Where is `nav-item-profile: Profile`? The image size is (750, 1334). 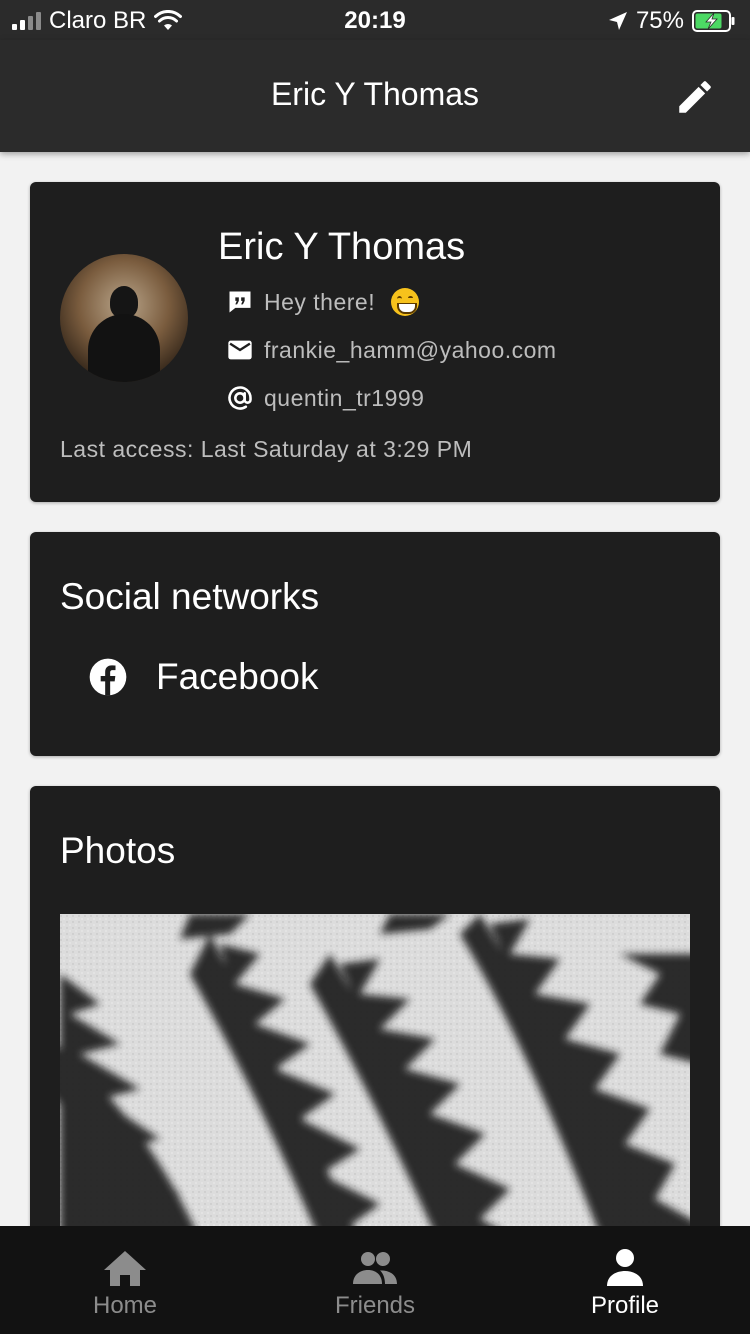 nav-item-profile: Profile is located at coordinates (625, 1280).